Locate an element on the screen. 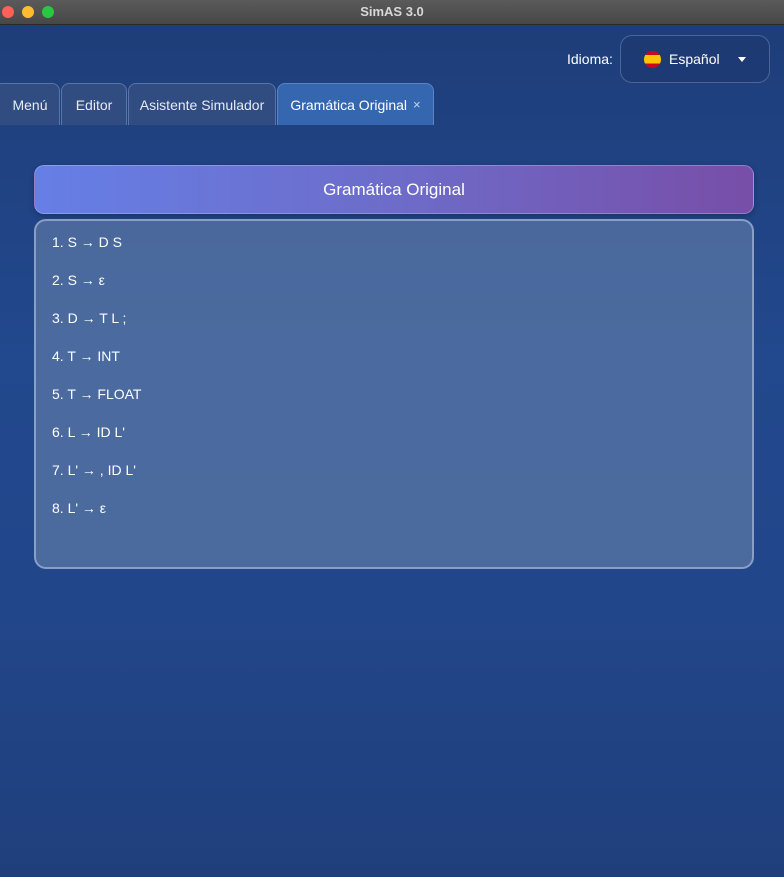  grammar-rule: 5. T → FLOAT is located at coordinates (97, 394).